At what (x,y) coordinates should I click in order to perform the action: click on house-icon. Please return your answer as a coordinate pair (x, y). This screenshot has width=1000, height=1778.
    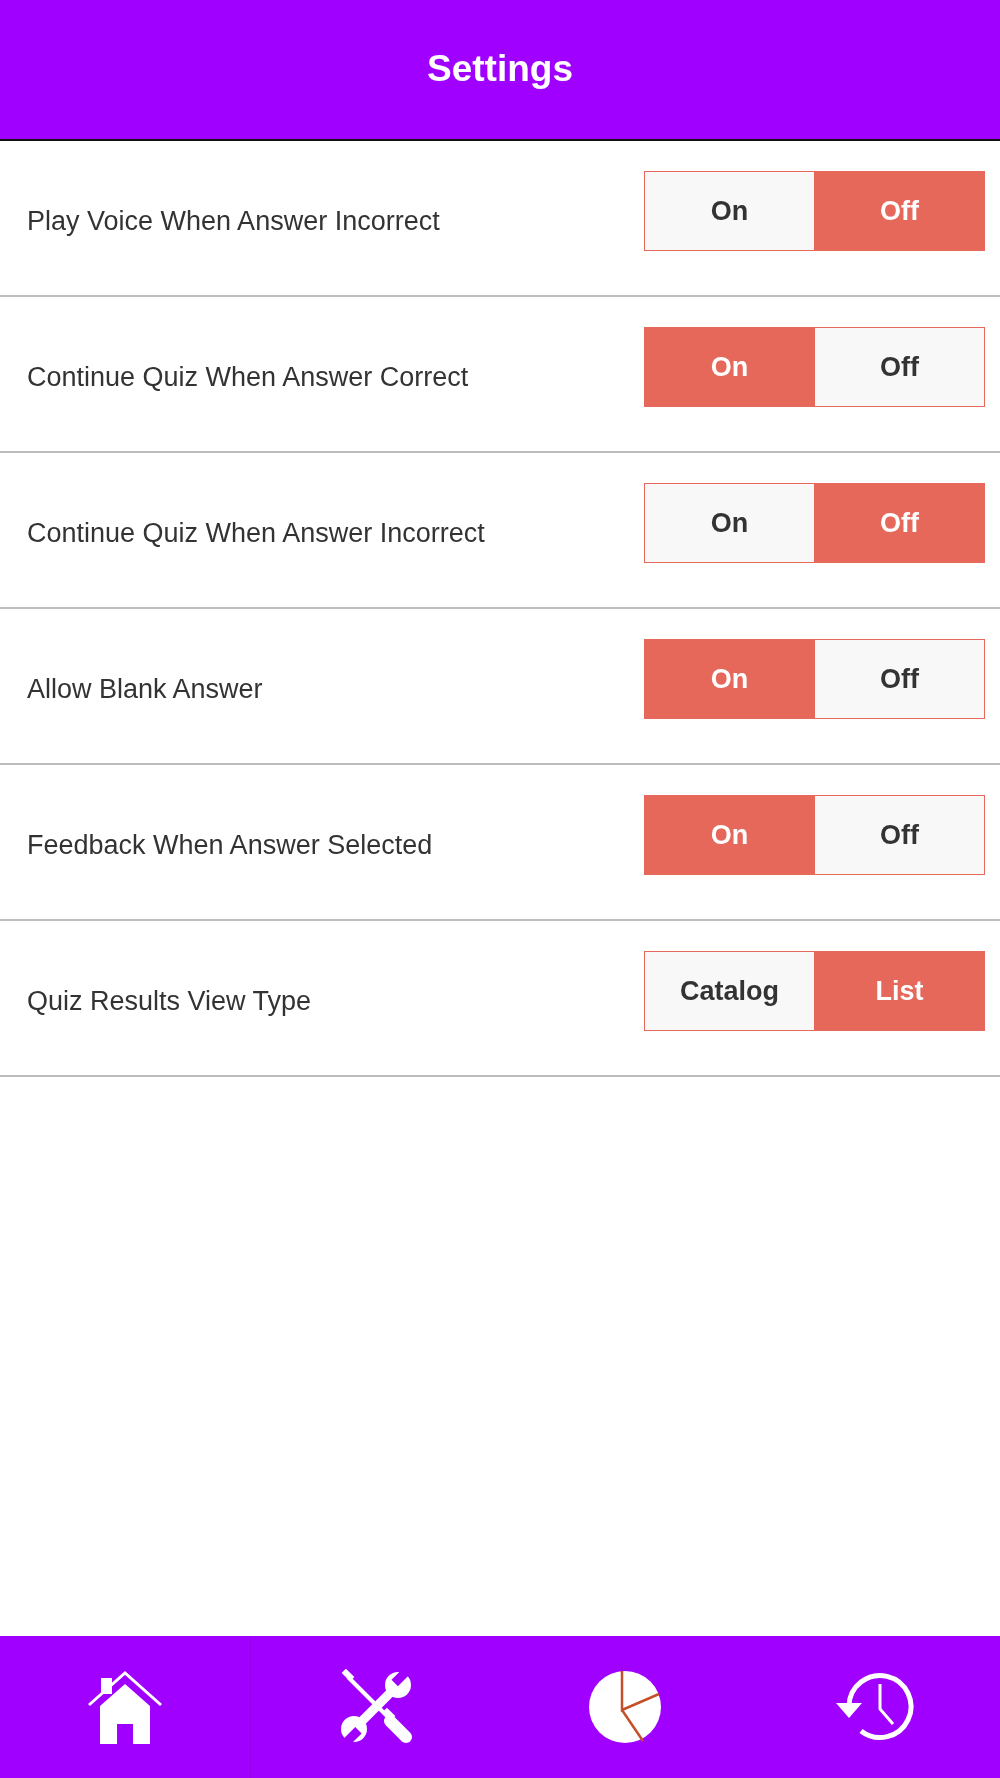
    Looking at the image, I should click on (124, 1707).